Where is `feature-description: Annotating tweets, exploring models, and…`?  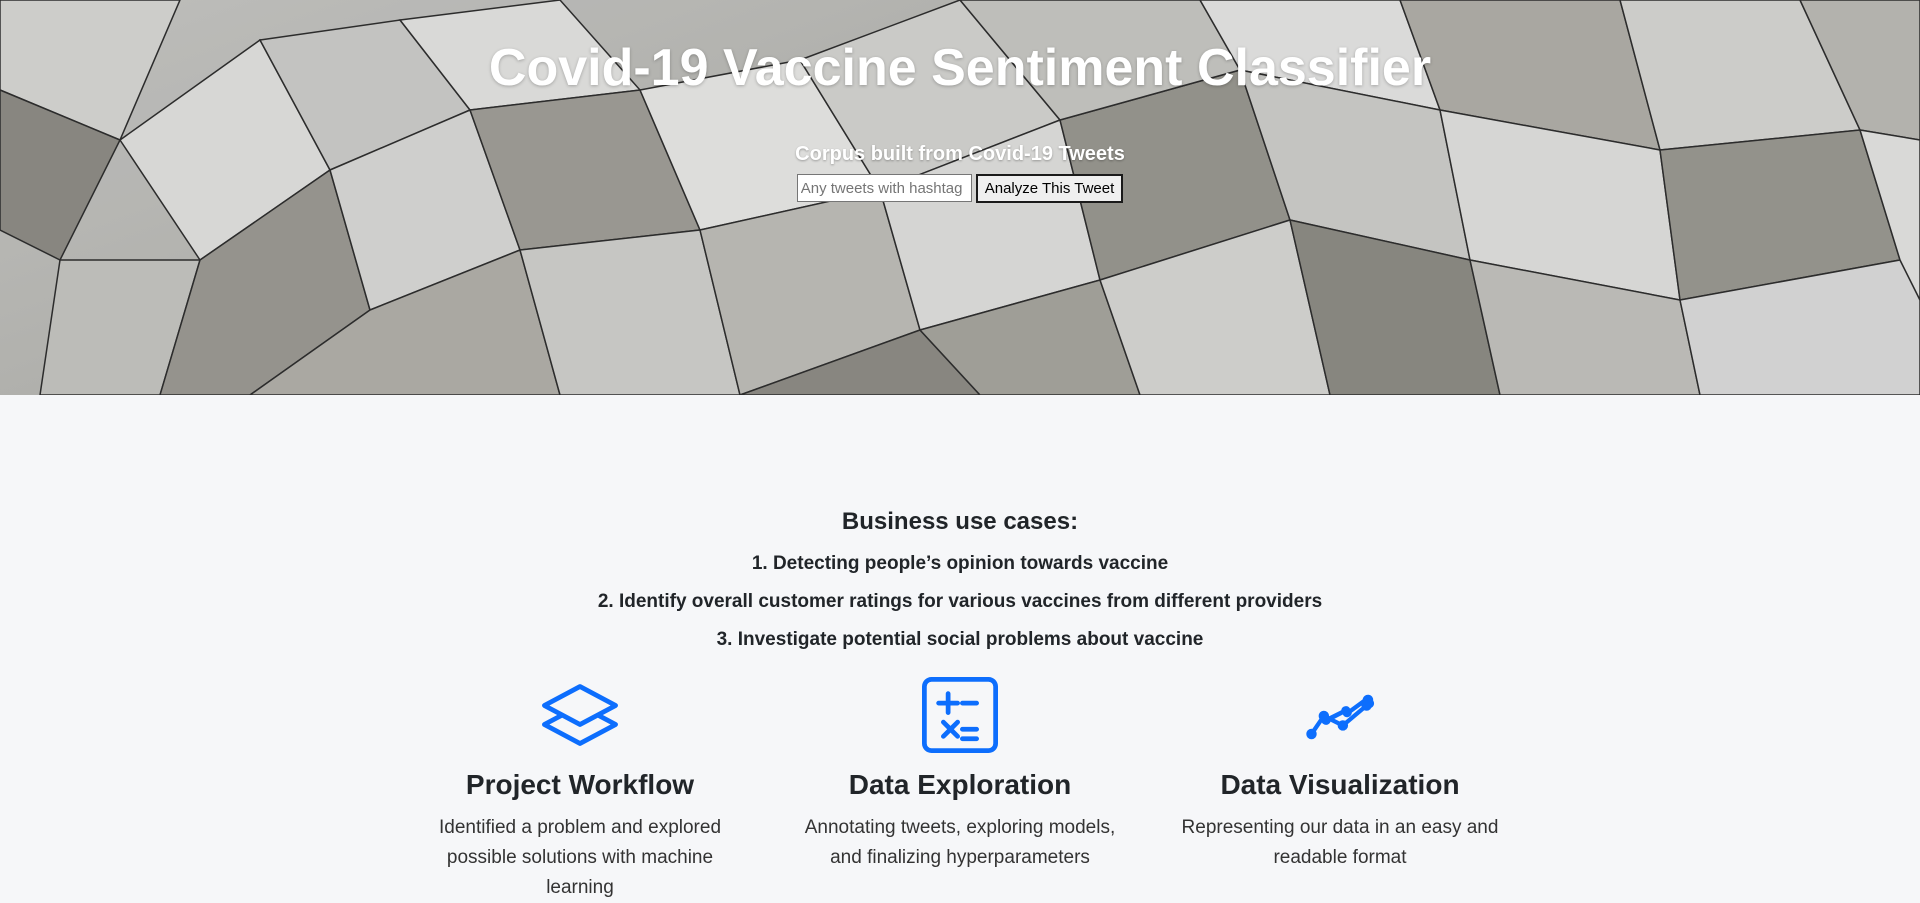 feature-description: Annotating tweets, exploring models, and… is located at coordinates (960, 842).